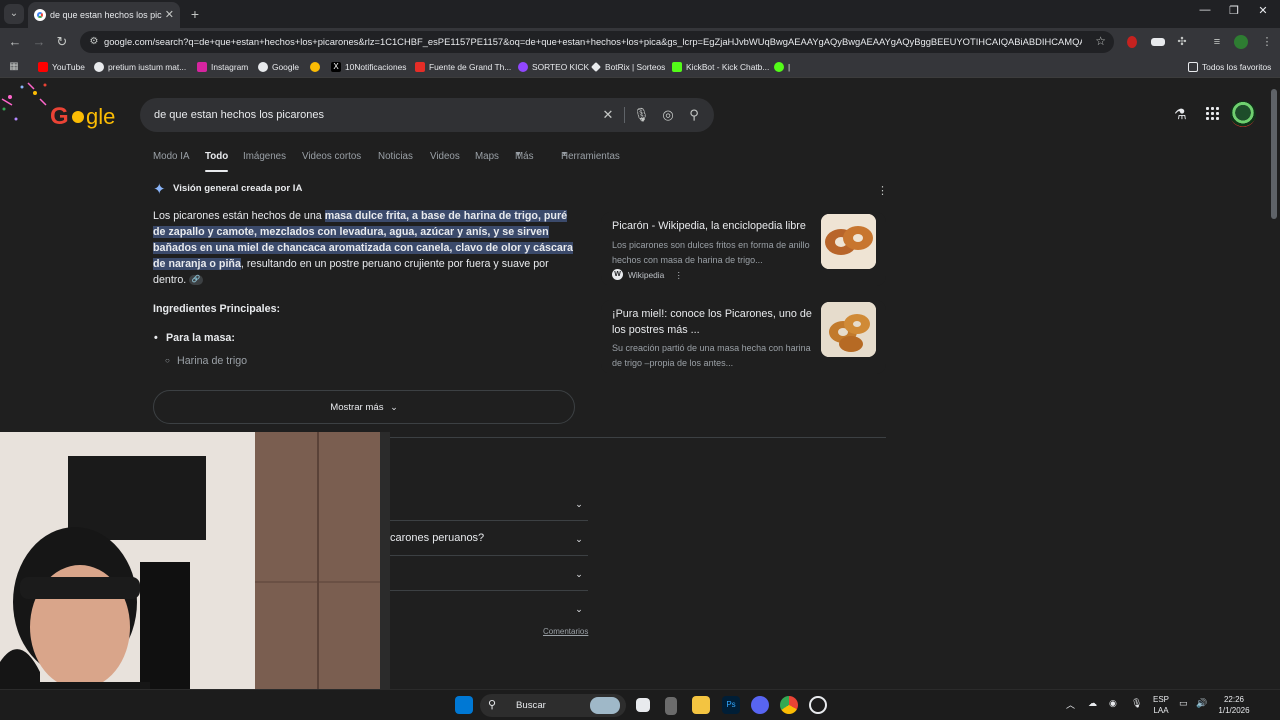 The width and height of the screenshot is (1280, 720). What do you see at coordinates (1136, 703) in the screenshot?
I see `microphone-icon: 🎙` at bounding box center [1136, 703].